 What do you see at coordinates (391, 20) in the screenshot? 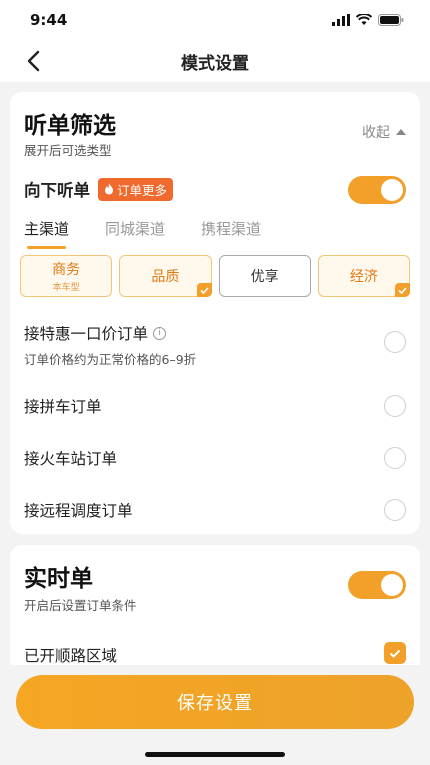
I see `battery-icon` at bounding box center [391, 20].